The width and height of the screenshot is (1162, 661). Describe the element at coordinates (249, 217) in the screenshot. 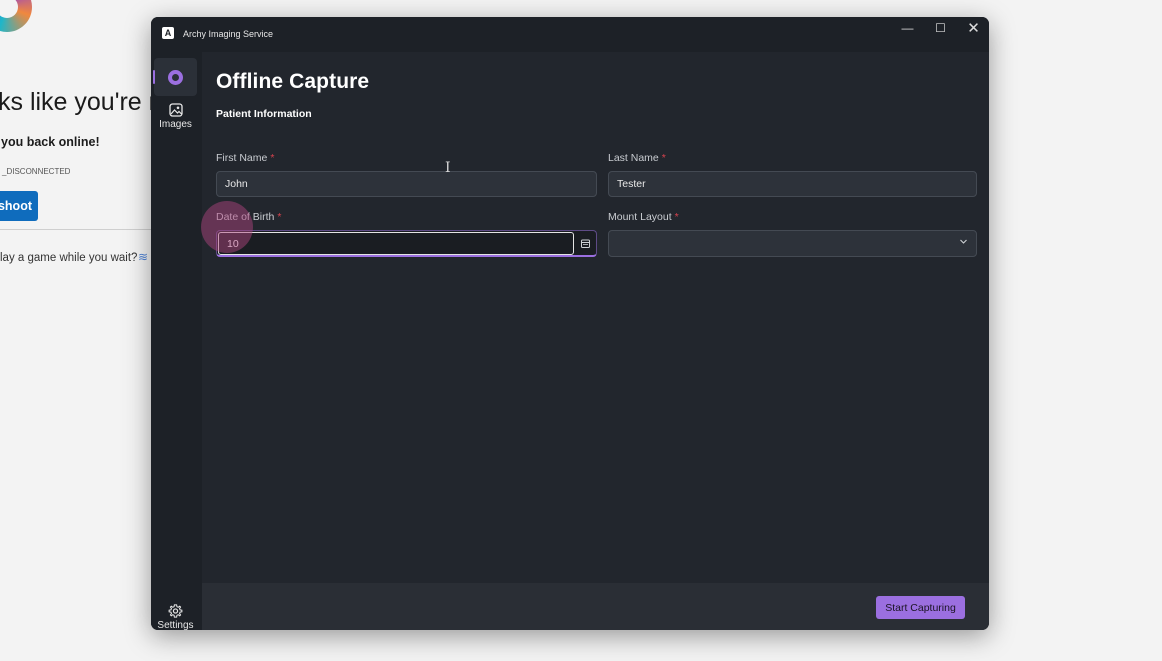

I see `dob-label: Date of Birth *` at that location.